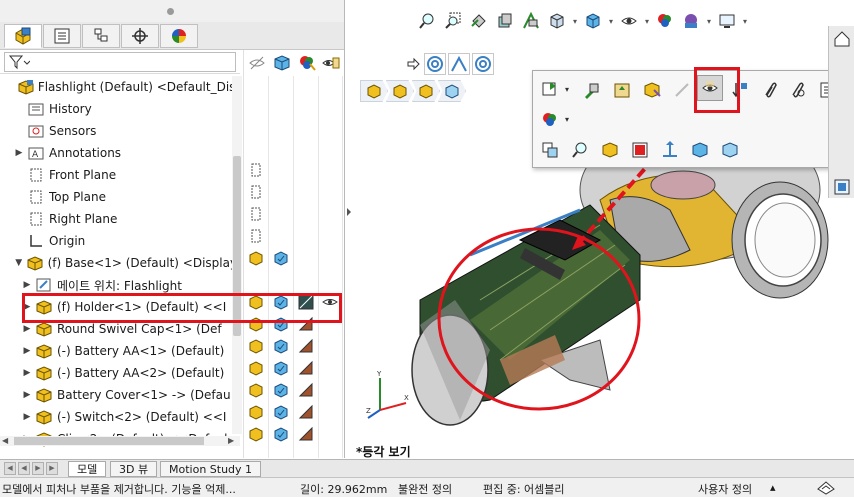 This screenshot has height=497, width=854. Describe the element at coordinates (452, 91) in the screenshot. I see `breadcrumb-face` at that location.